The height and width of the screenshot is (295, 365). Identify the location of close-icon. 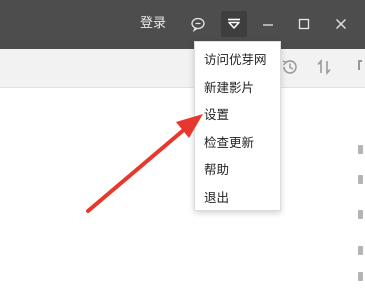
(341, 24).